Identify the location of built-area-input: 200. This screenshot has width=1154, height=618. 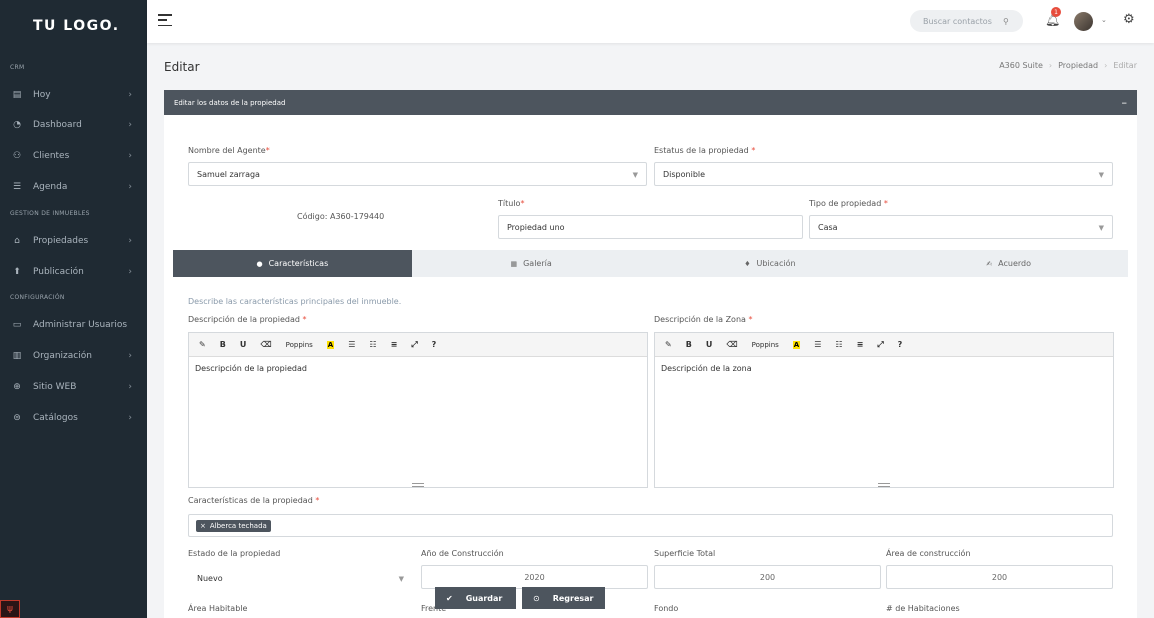
(999, 577).